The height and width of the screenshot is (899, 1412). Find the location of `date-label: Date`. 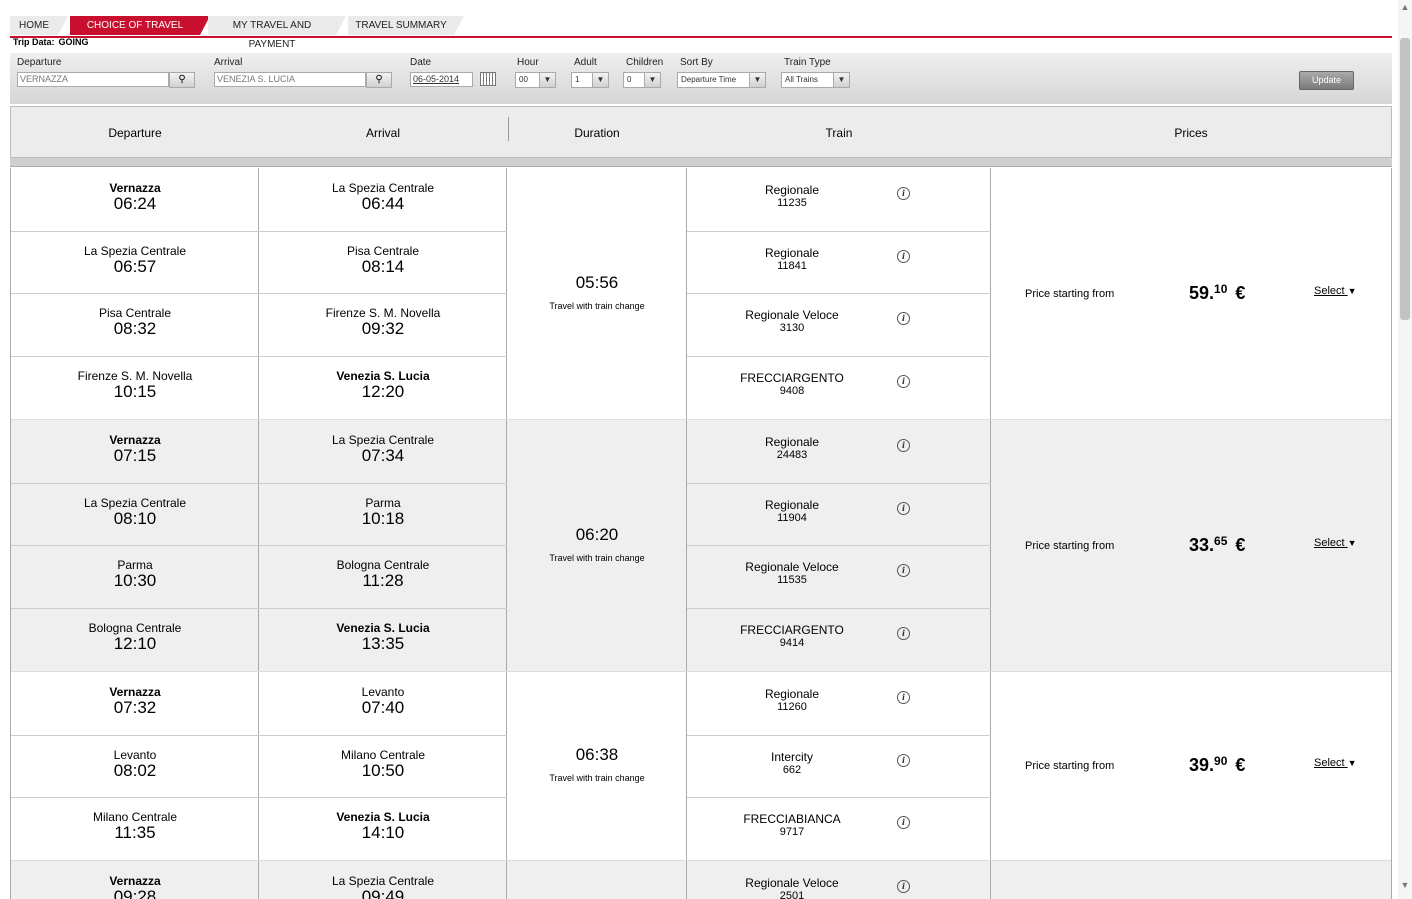

date-label: Date is located at coordinates (421, 62).